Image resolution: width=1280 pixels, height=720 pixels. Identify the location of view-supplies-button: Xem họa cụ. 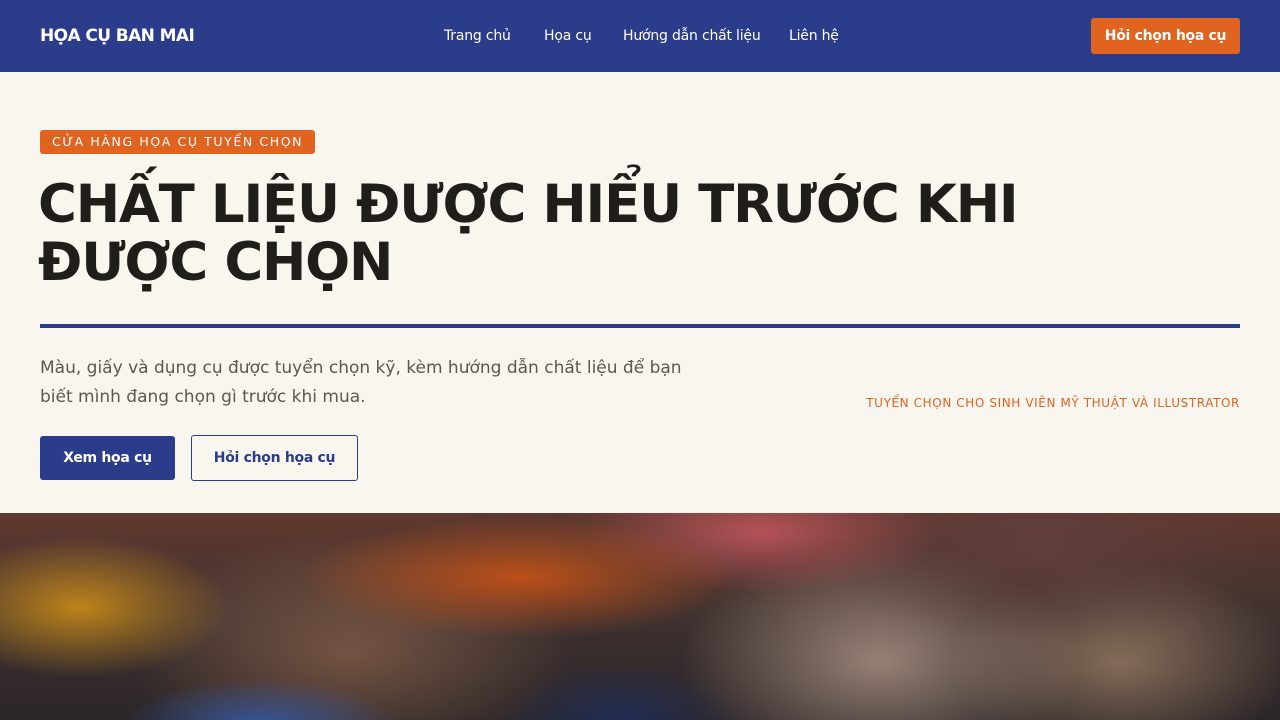
(107, 458).